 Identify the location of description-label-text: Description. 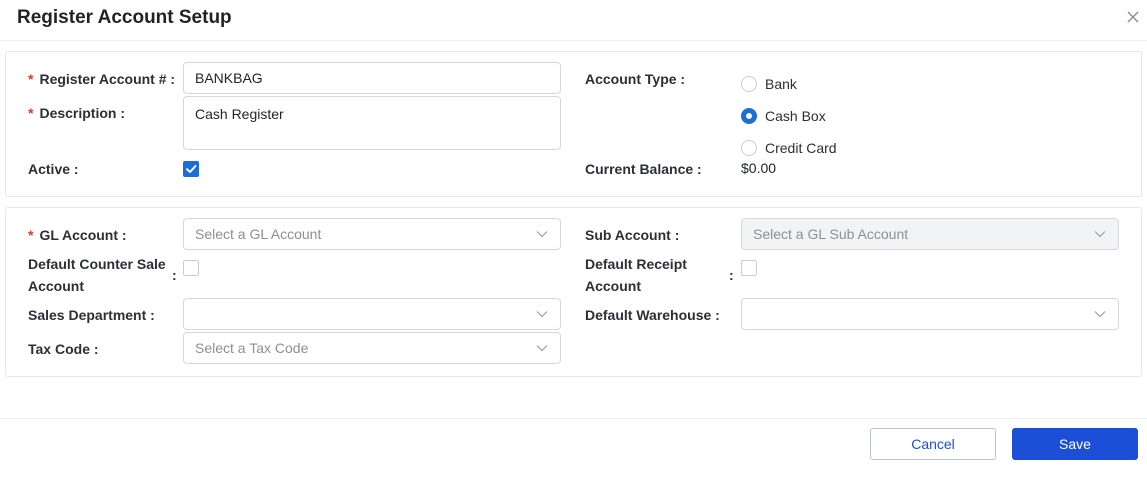
(78, 113).